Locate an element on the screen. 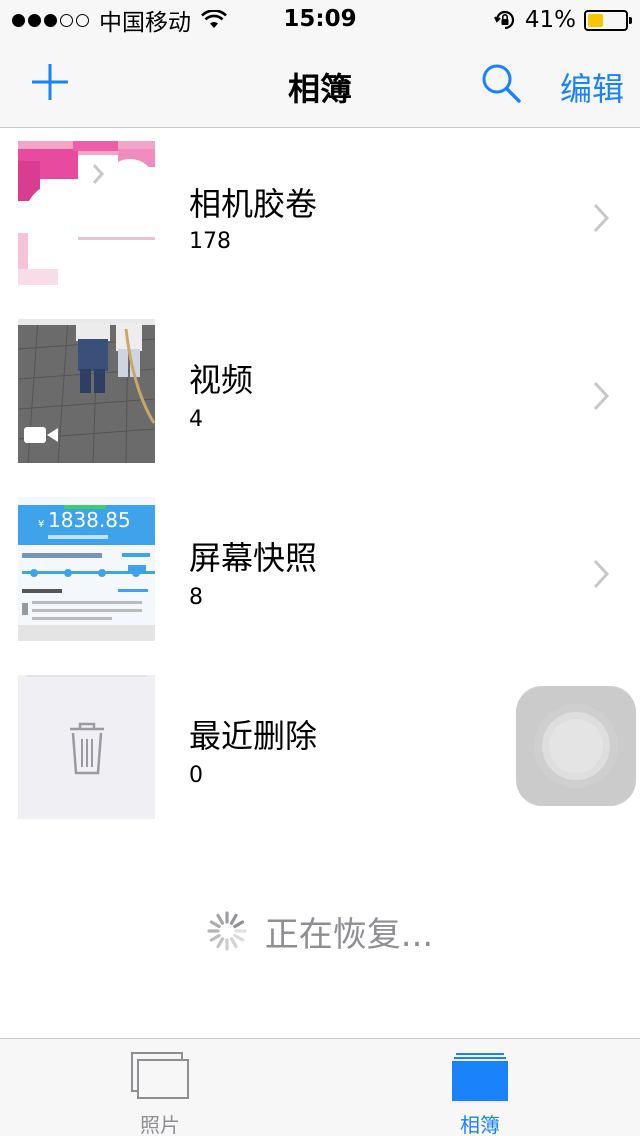 The image size is (640, 1136). albums-icon is located at coordinates (480, 1077).